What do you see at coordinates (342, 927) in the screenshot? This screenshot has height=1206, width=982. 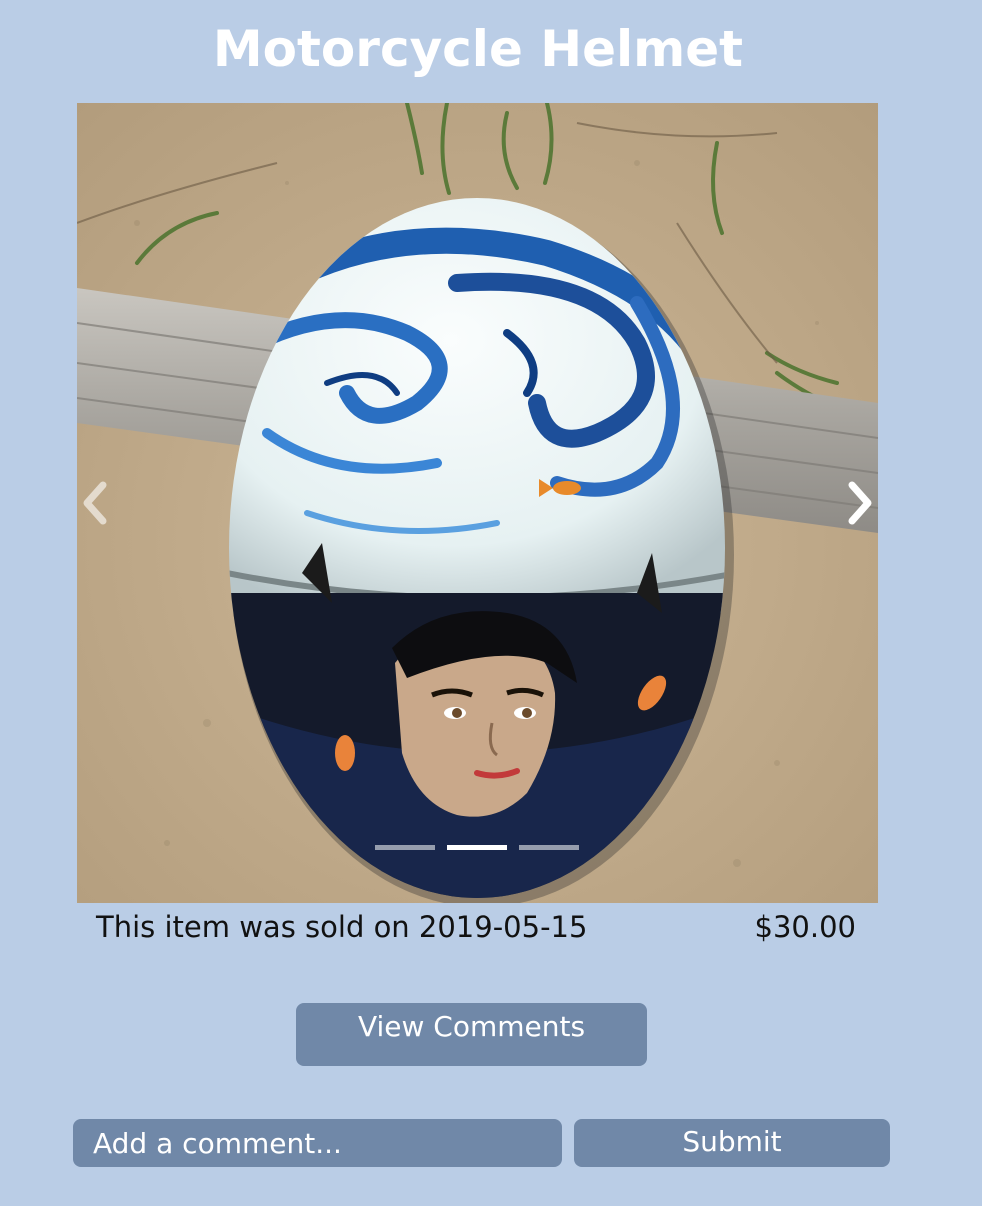 I see `sold-date-text: This item was sold on 2019-05-15` at bounding box center [342, 927].